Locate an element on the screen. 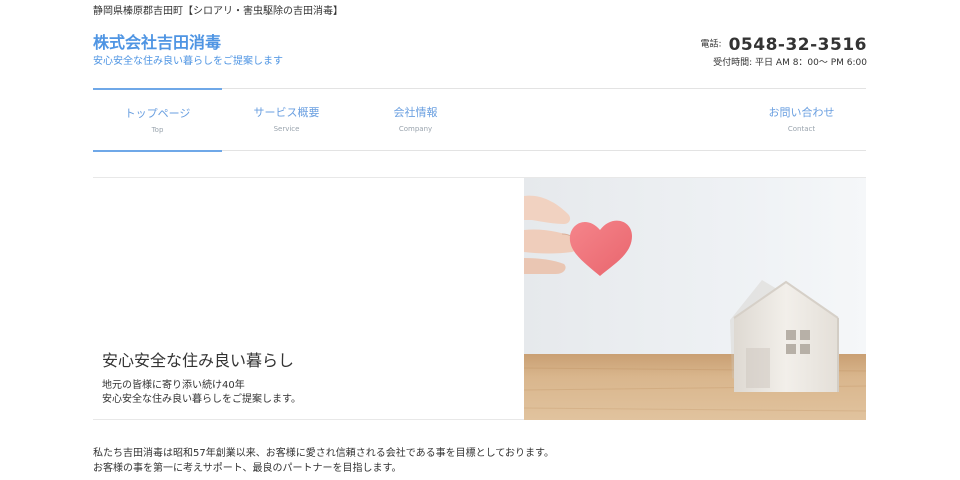 The height and width of the screenshot is (480, 960). intro-line: お客様の事を第一に考えサポート、最良のパートナーを目指します。 is located at coordinates (247, 468).